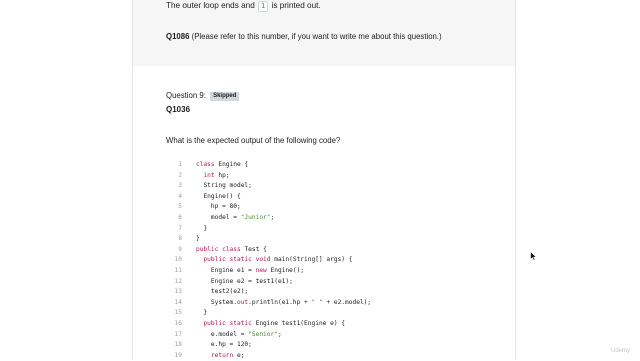 Image resolution: width=640 pixels, height=361 pixels. What do you see at coordinates (178, 334) in the screenshot?
I see `line-number: 17` at bounding box center [178, 334].